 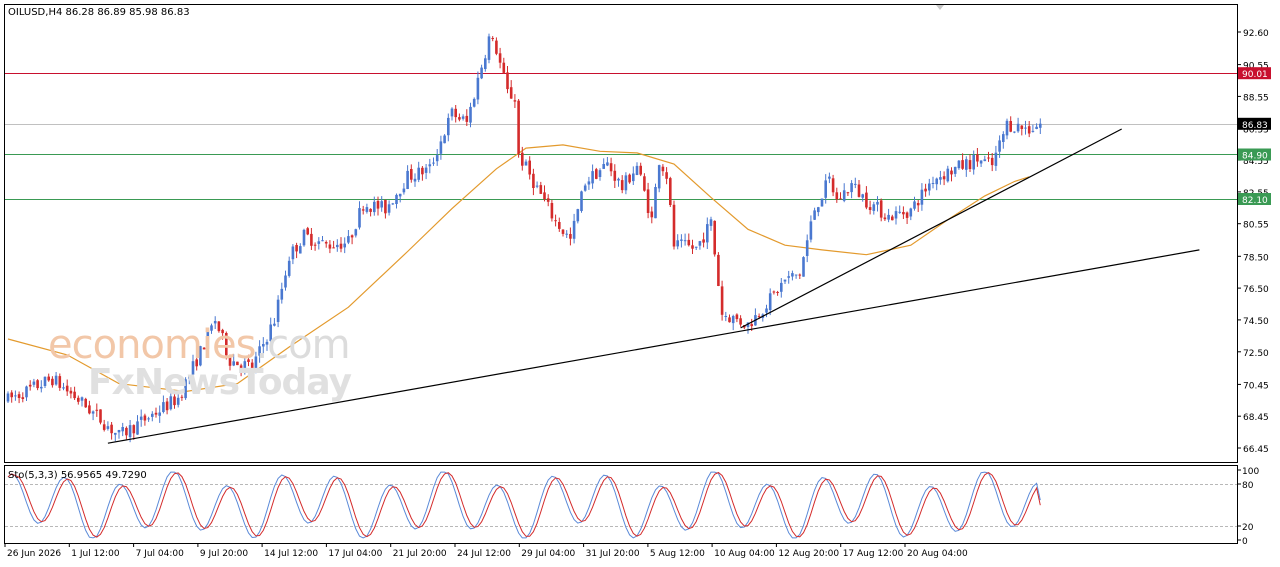 I want to click on oscillator-tick-label: 20, so click(x=1248, y=528).